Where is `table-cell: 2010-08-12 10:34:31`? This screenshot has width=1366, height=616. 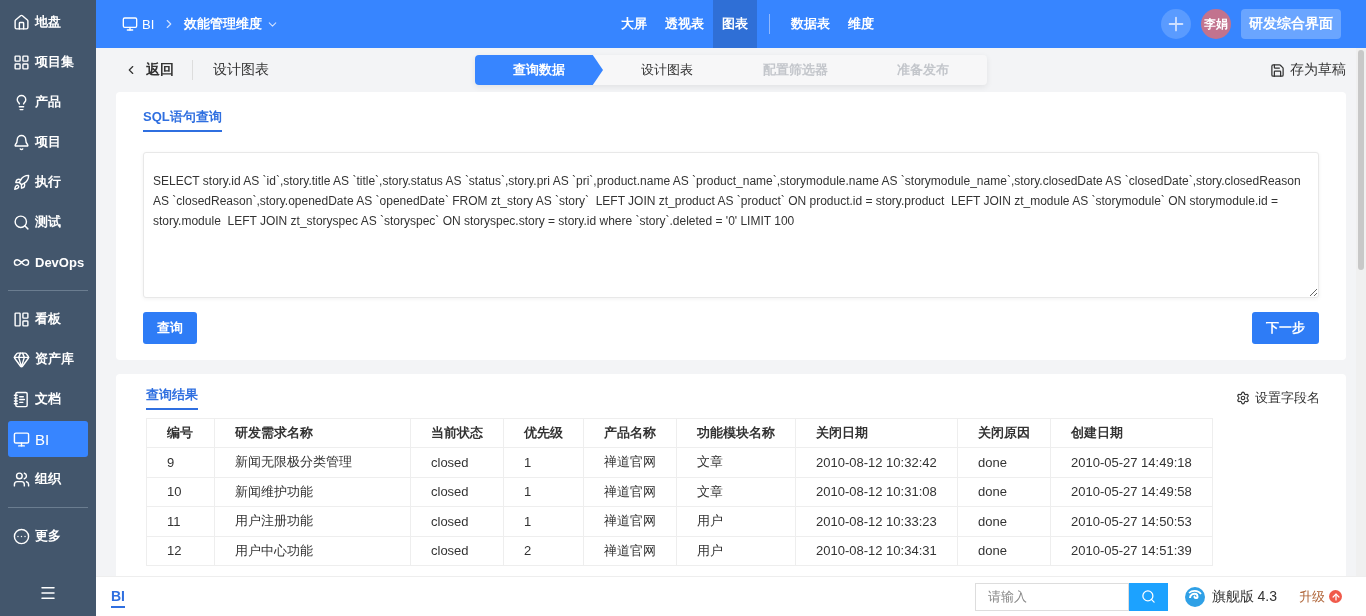 table-cell: 2010-08-12 10:34:31 is located at coordinates (876, 551).